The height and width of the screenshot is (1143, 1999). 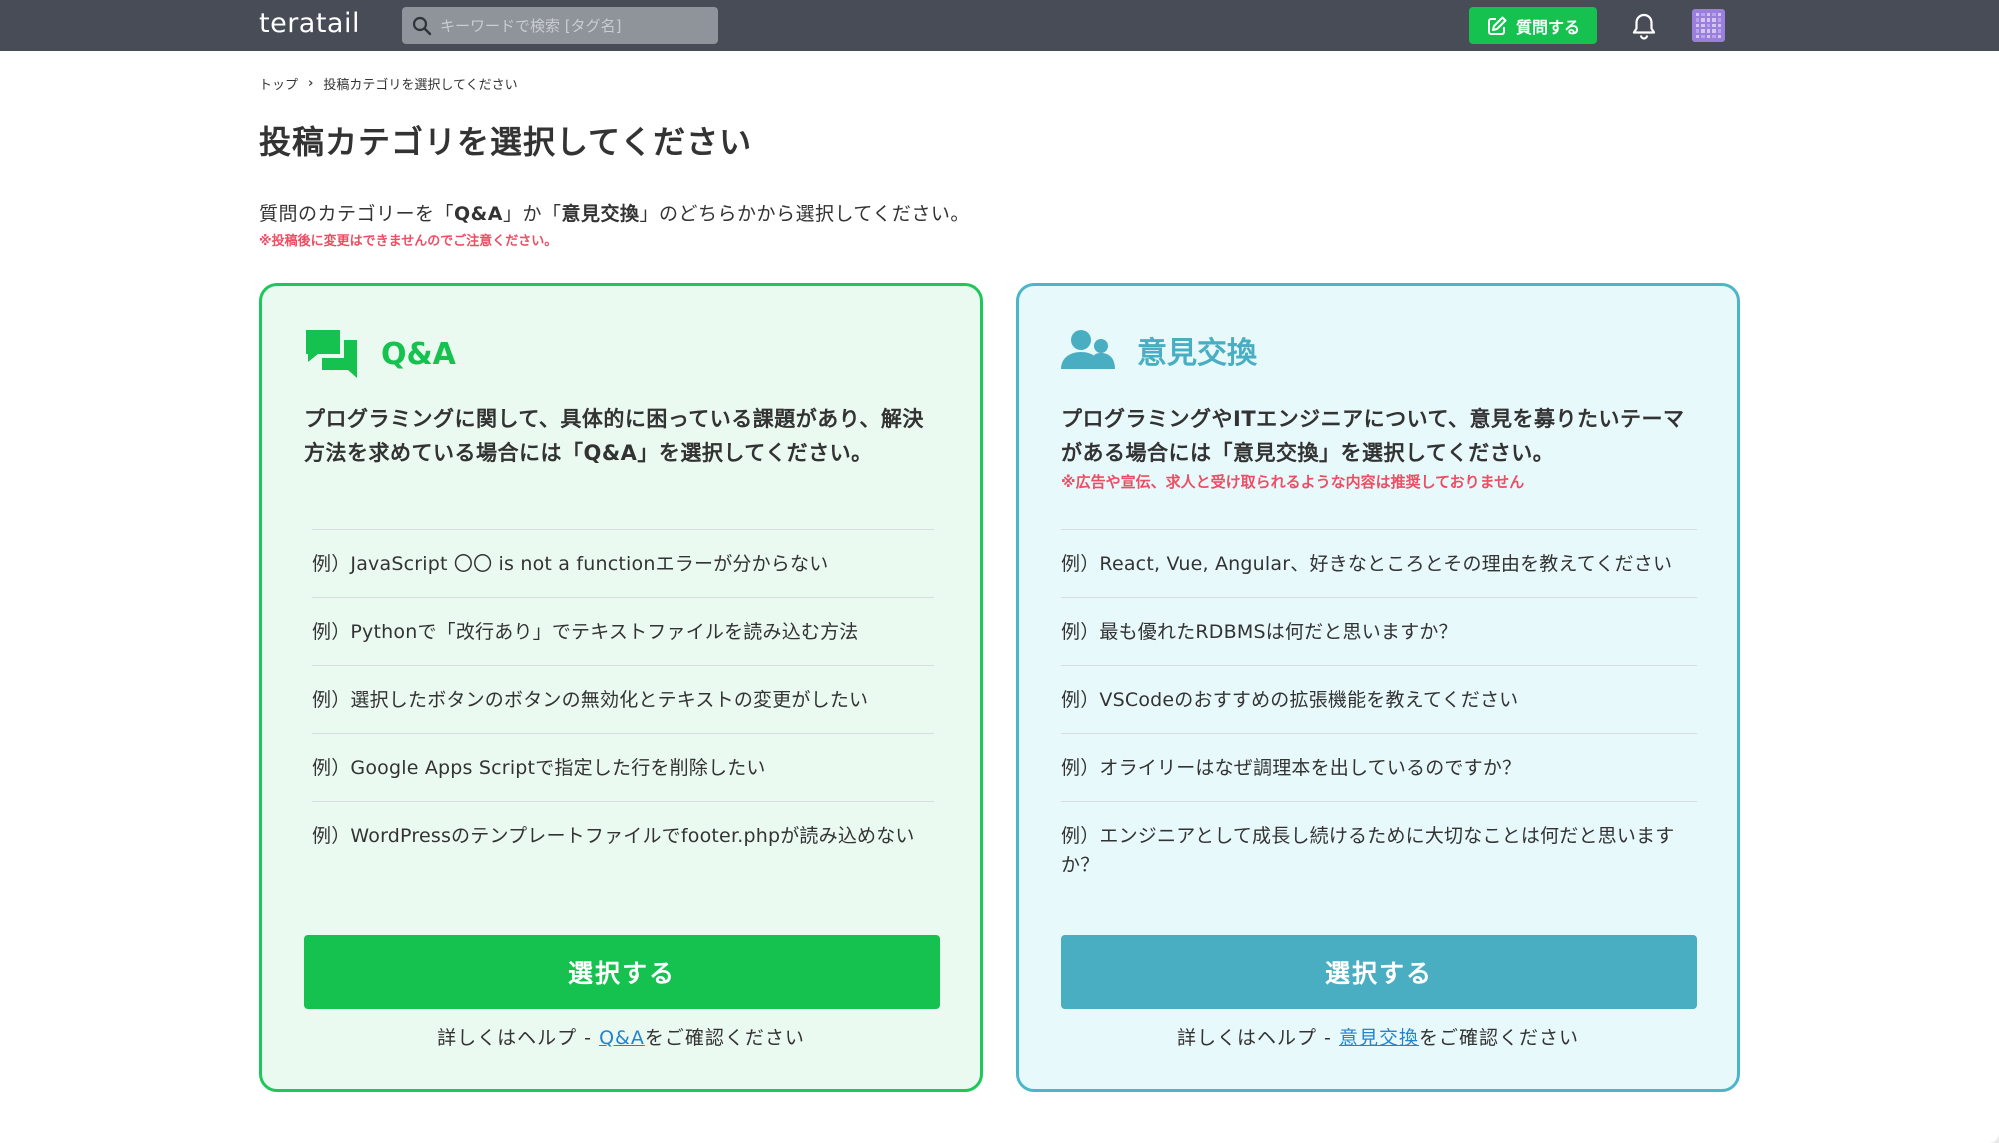 What do you see at coordinates (331, 354) in the screenshot?
I see `chat-bubbles-icon` at bounding box center [331, 354].